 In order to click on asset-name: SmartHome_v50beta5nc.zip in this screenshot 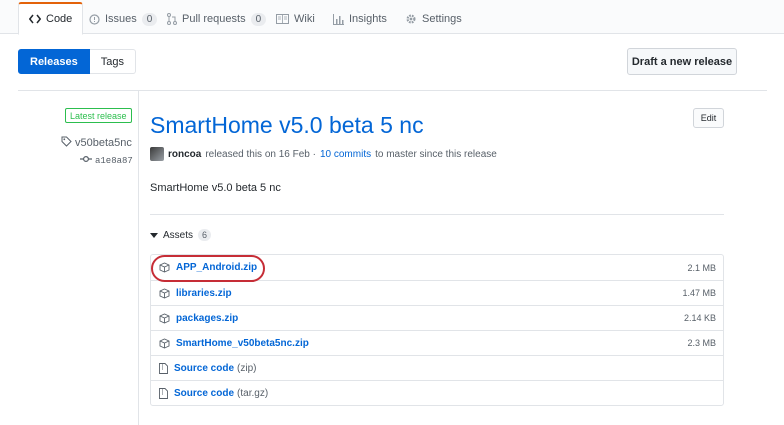, I will do `click(242, 343)`.